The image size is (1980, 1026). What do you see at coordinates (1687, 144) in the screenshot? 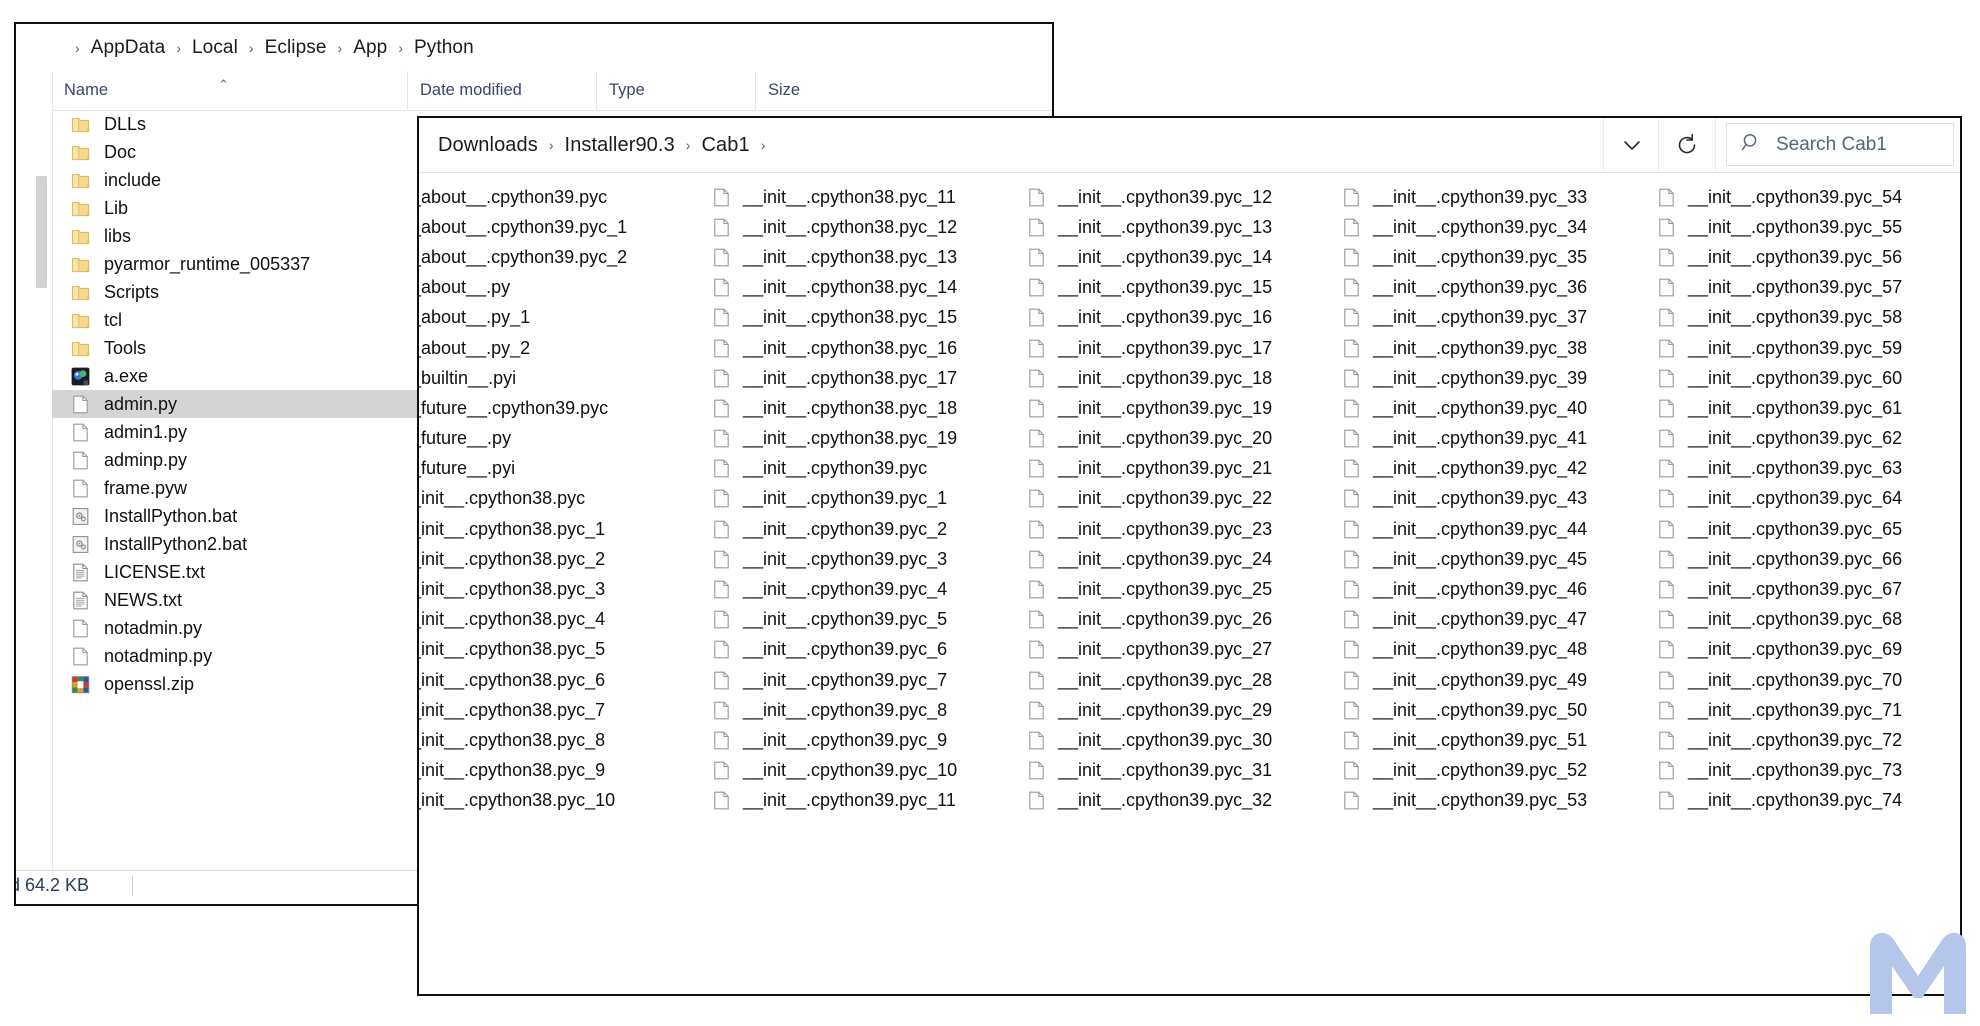
I see `refresh-icon` at bounding box center [1687, 144].